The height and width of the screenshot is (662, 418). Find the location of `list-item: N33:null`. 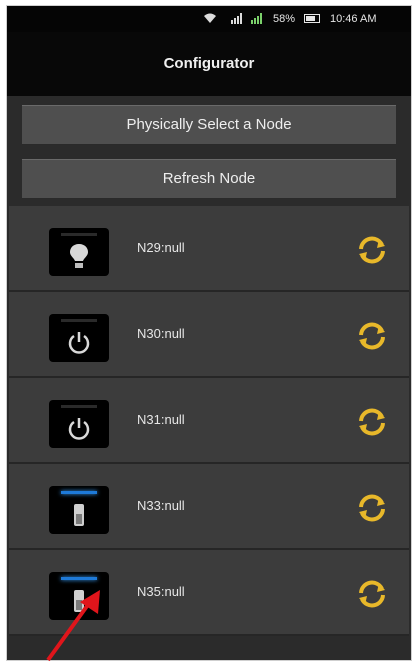

list-item: N33:null is located at coordinates (209, 507).